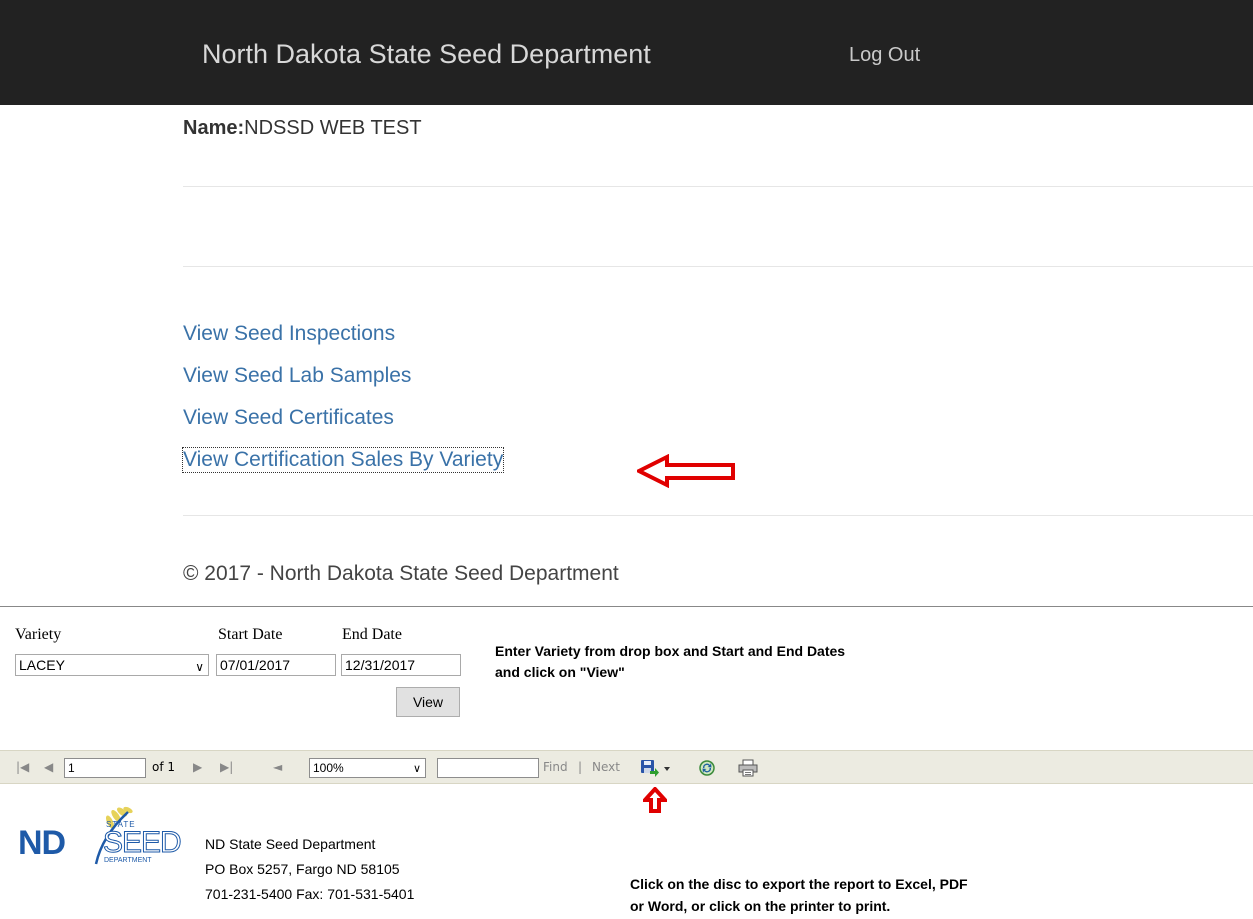 This screenshot has height=919, width=1253. I want to click on logout-link: Log Out, so click(884, 55).